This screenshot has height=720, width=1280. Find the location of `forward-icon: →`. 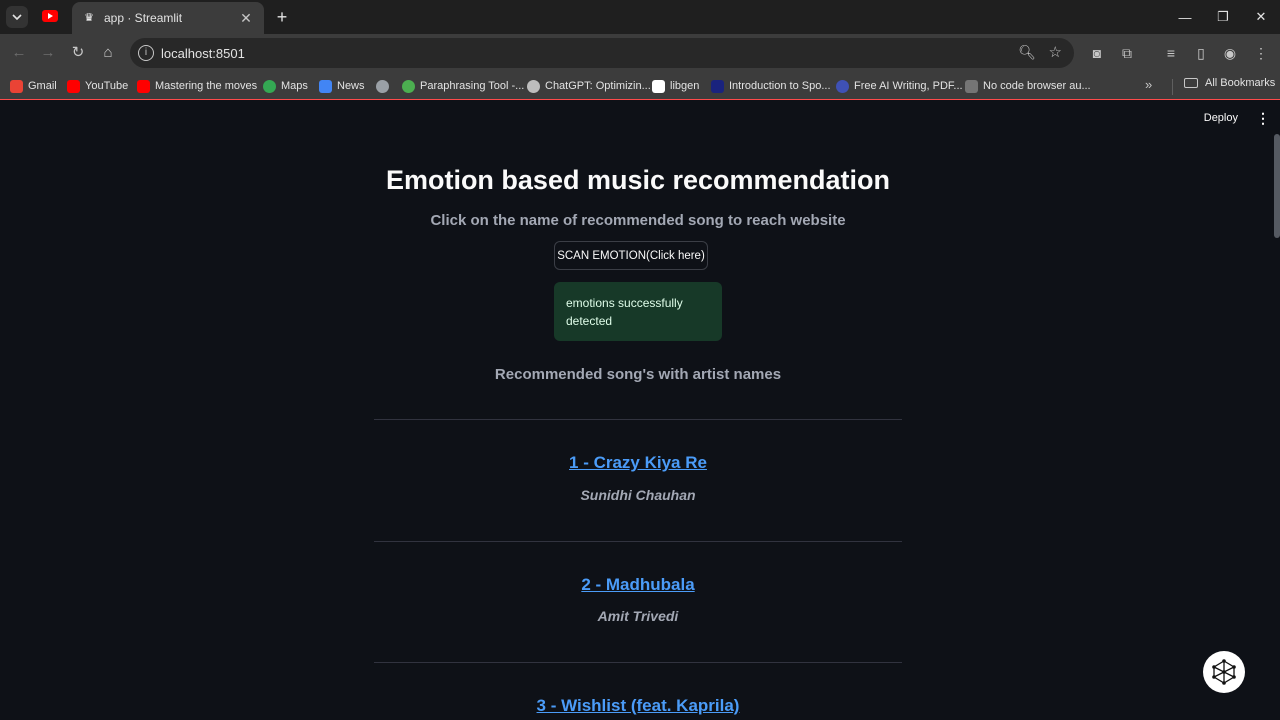

forward-icon: → is located at coordinates (48, 53).